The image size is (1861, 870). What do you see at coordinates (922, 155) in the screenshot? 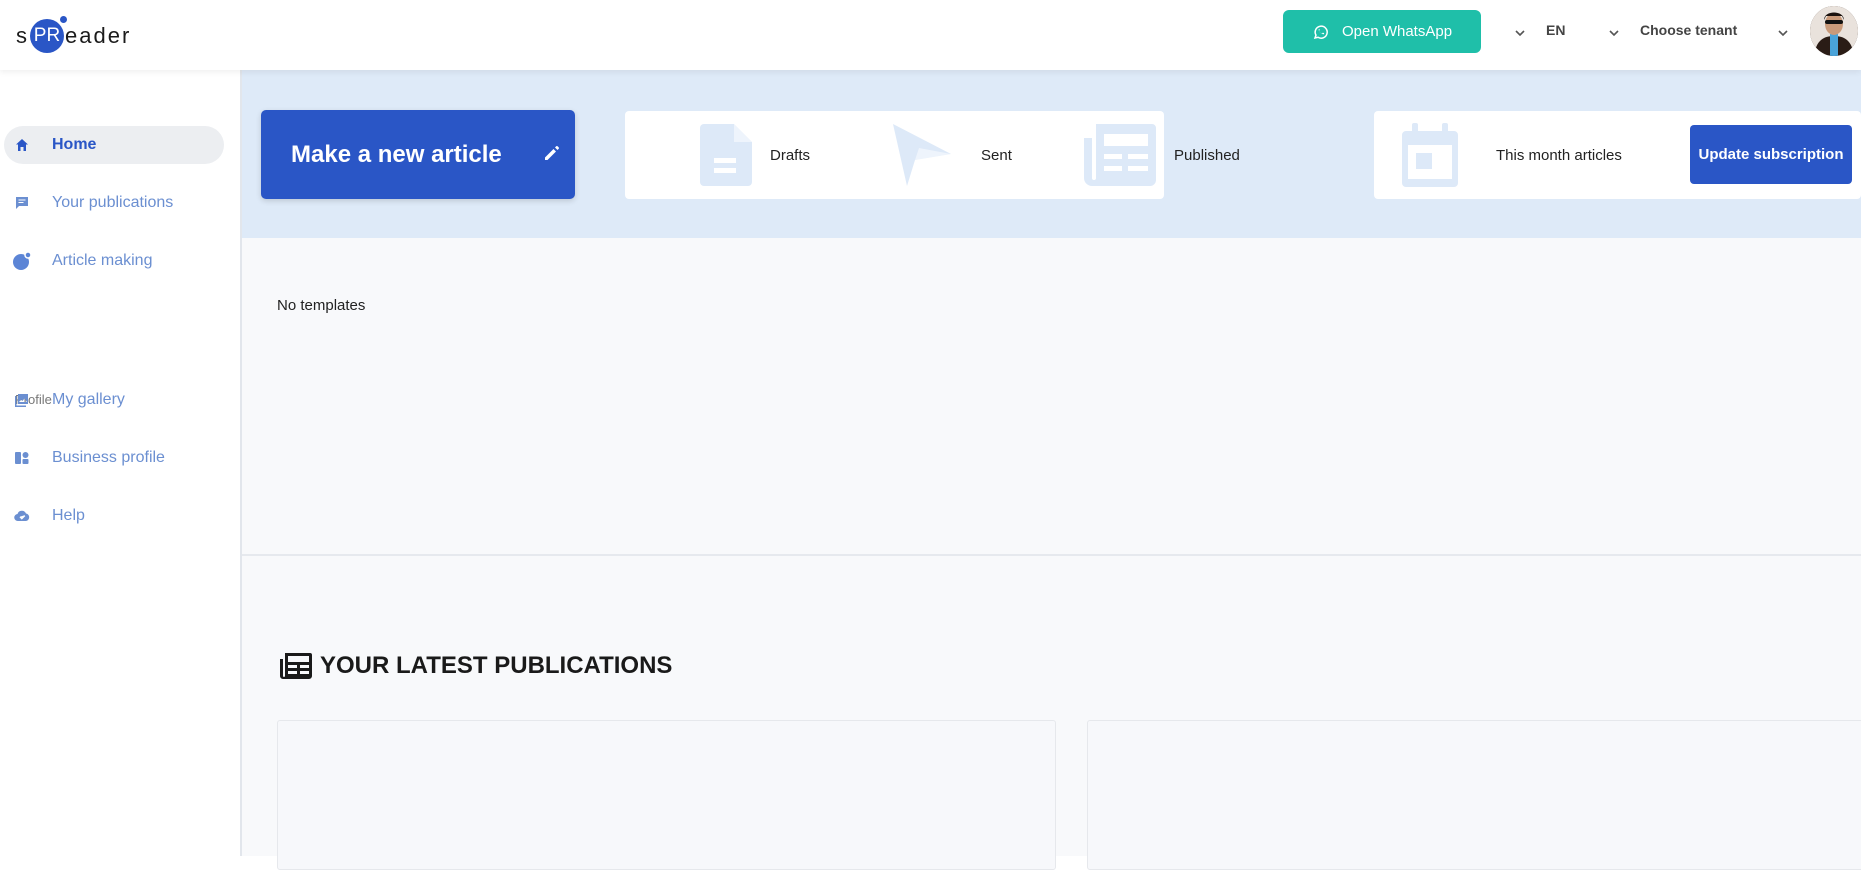
I see `paper-plane-icon` at bounding box center [922, 155].